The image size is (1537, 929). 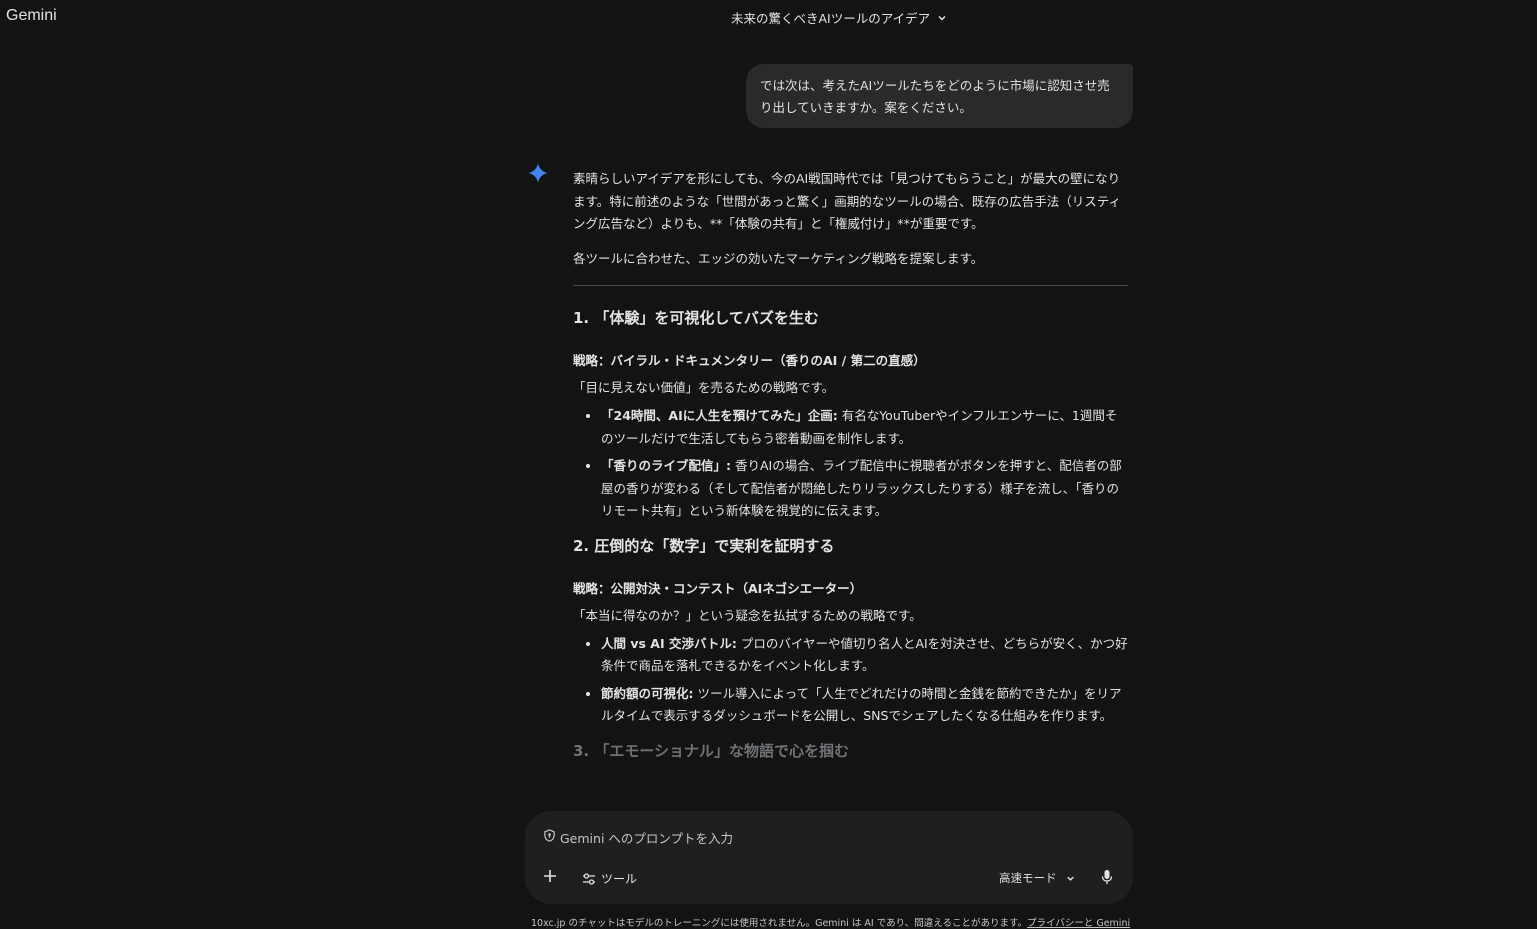 What do you see at coordinates (646, 837) in the screenshot?
I see `prompt-input: Gemini へのプロンプトを入力` at bounding box center [646, 837].